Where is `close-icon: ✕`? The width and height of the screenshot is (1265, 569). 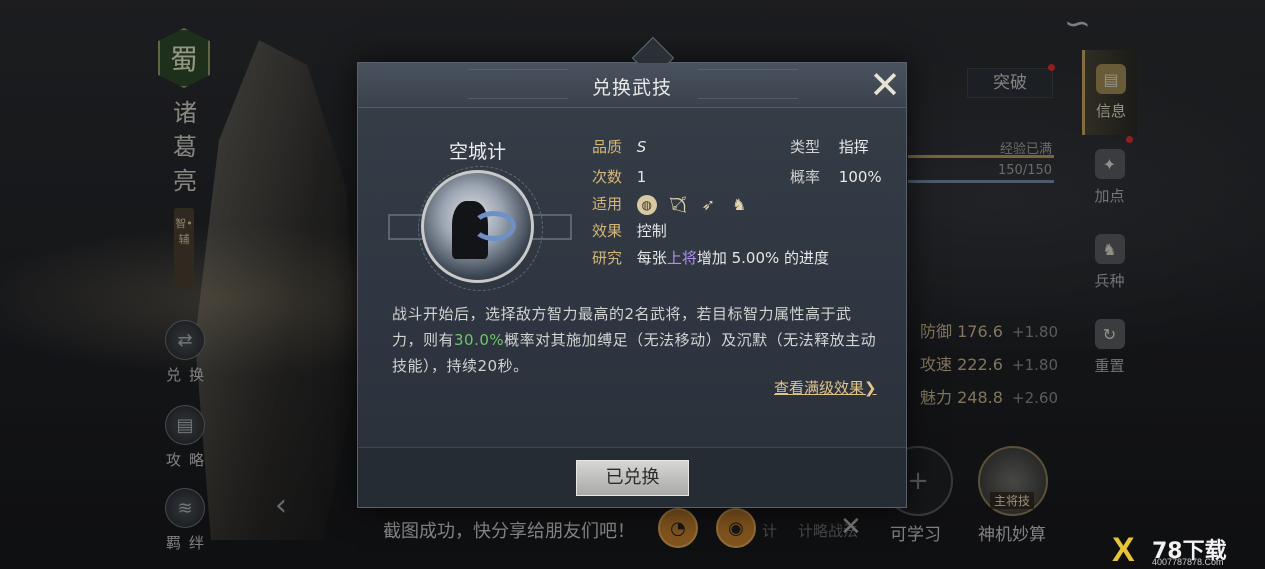
close-icon: ✕ is located at coordinates (885, 85).